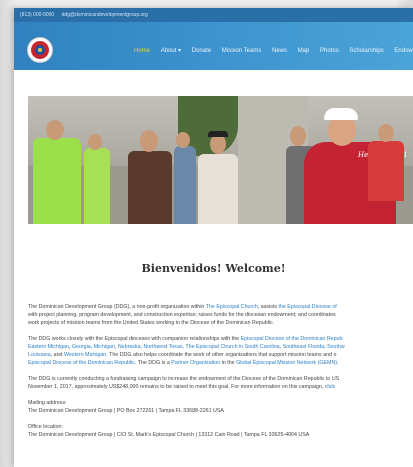 The width and height of the screenshot is (413, 467). What do you see at coordinates (142, 51) in the screenshot?
I see `nav-item-home: Home` at bounding box center [142, 51].